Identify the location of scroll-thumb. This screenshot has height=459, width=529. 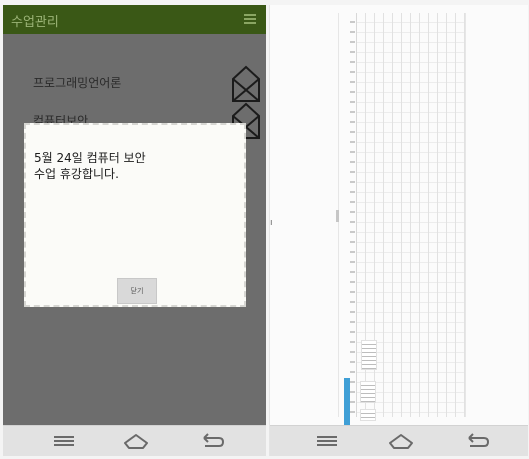
(337, 216).